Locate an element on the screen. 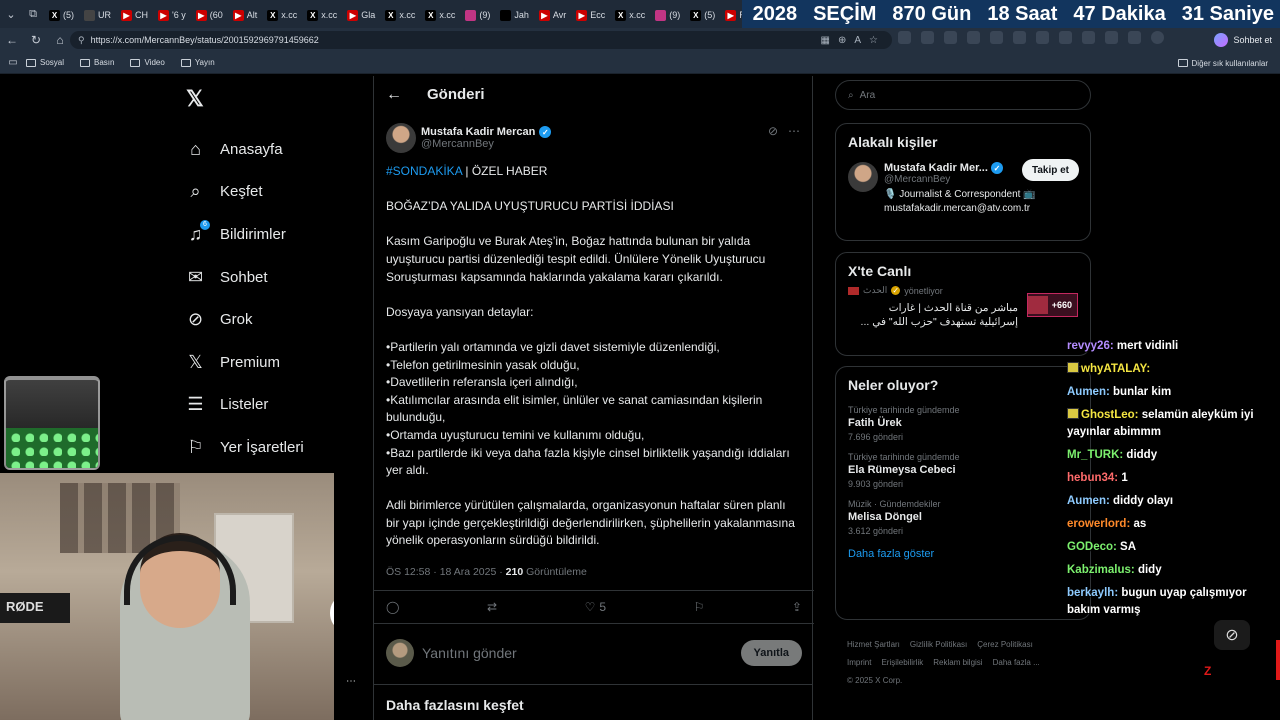  chat-username: Mr_TURK is located at coordinates (1093, 455).